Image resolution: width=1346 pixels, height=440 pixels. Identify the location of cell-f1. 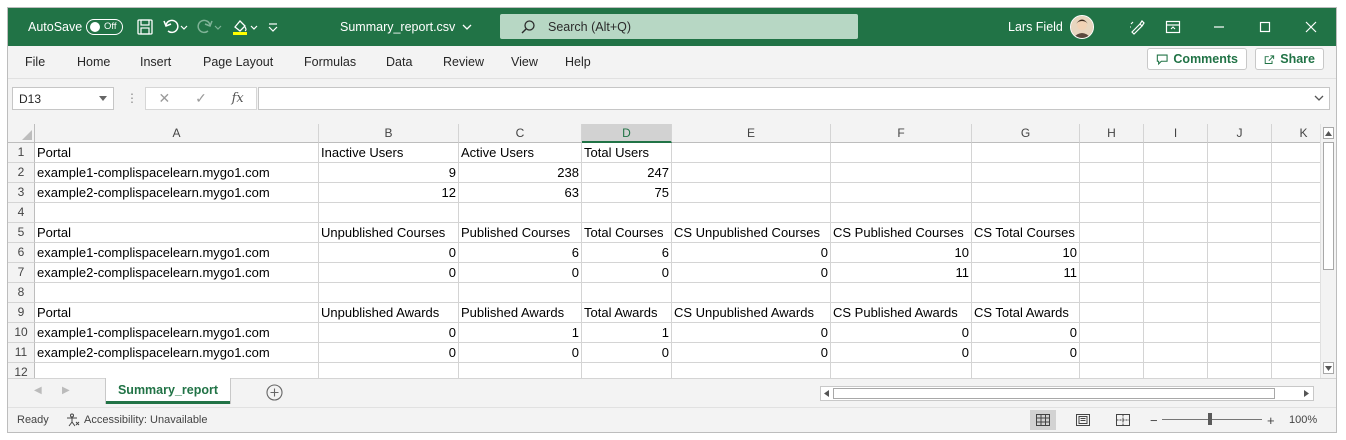
(901, 153).